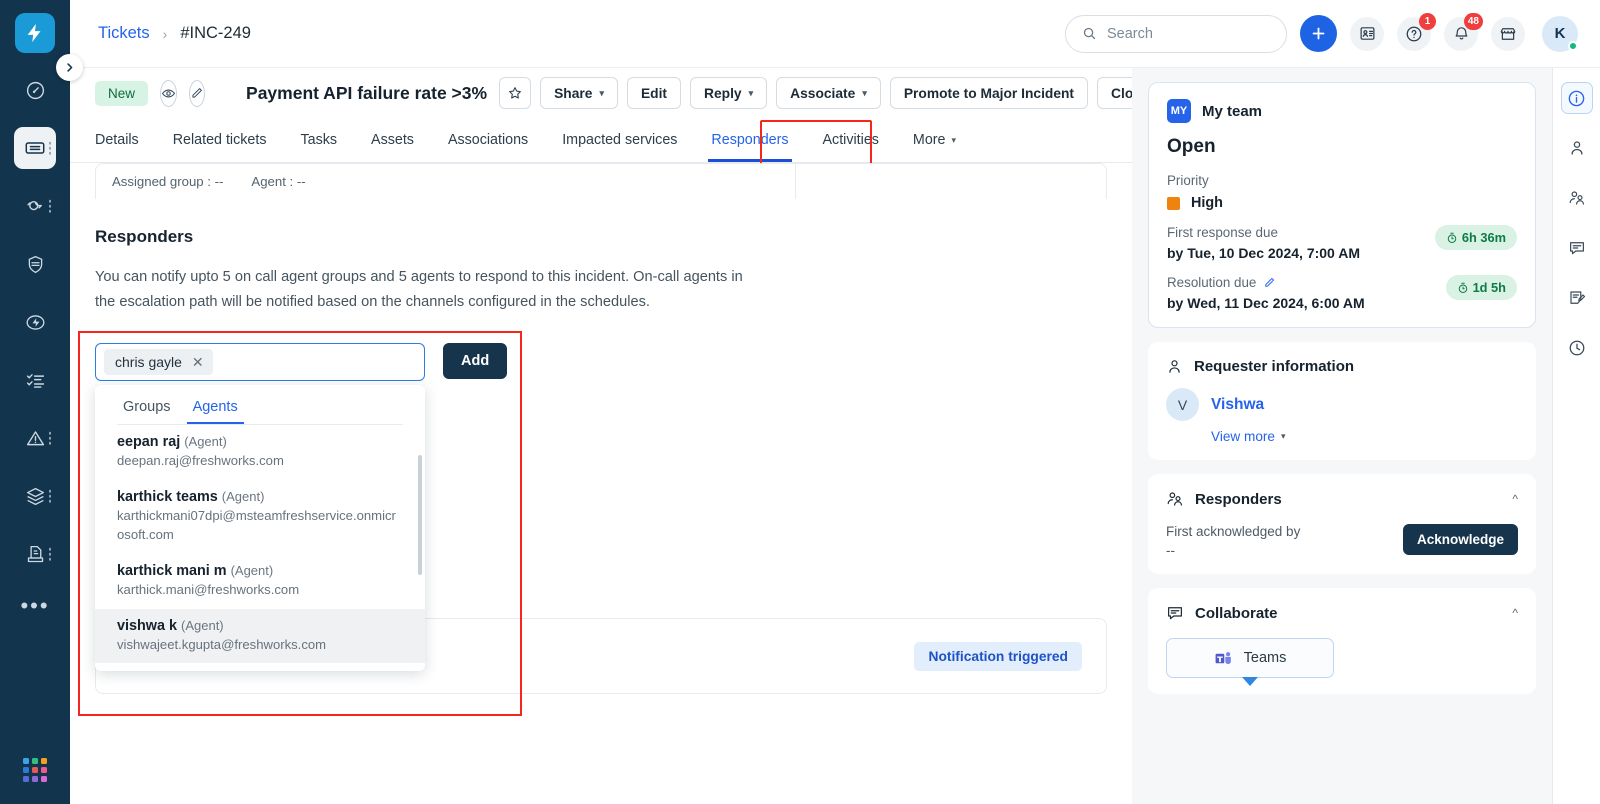  I want to click on tab-responders: Responders, so click(749, 140).